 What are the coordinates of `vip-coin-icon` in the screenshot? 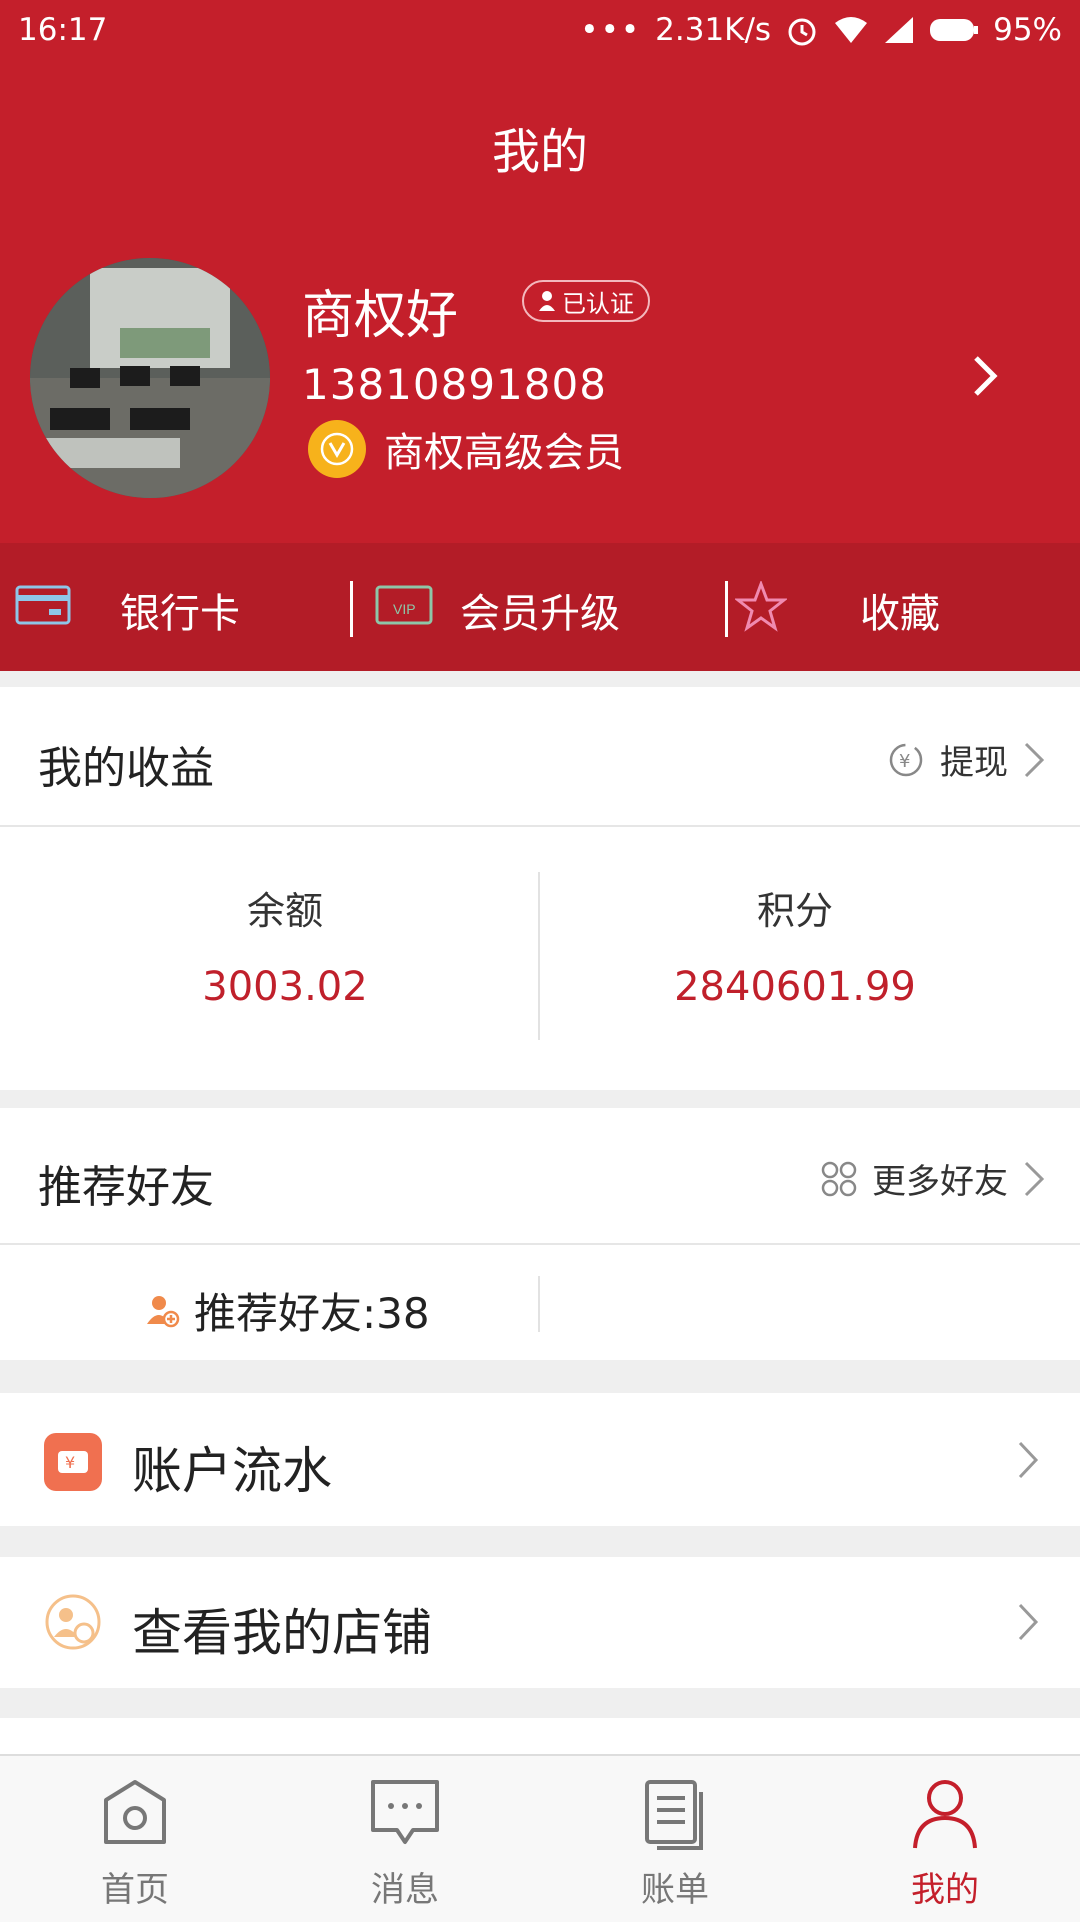 It's located at (337, 449).